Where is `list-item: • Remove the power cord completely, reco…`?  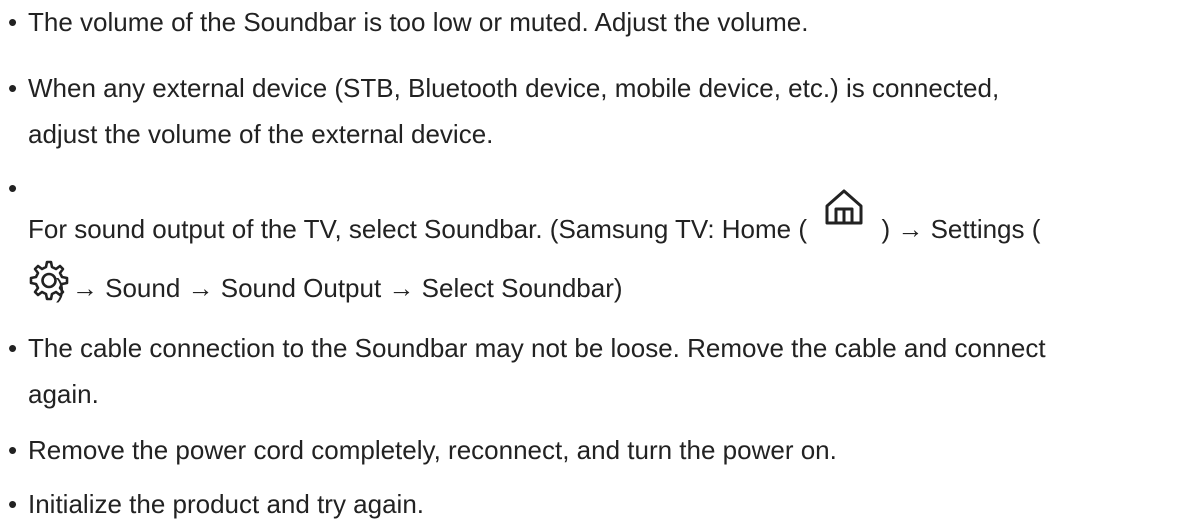
list-item: • Remove the power cord completely, reco… is located at coordinates (589, 450).